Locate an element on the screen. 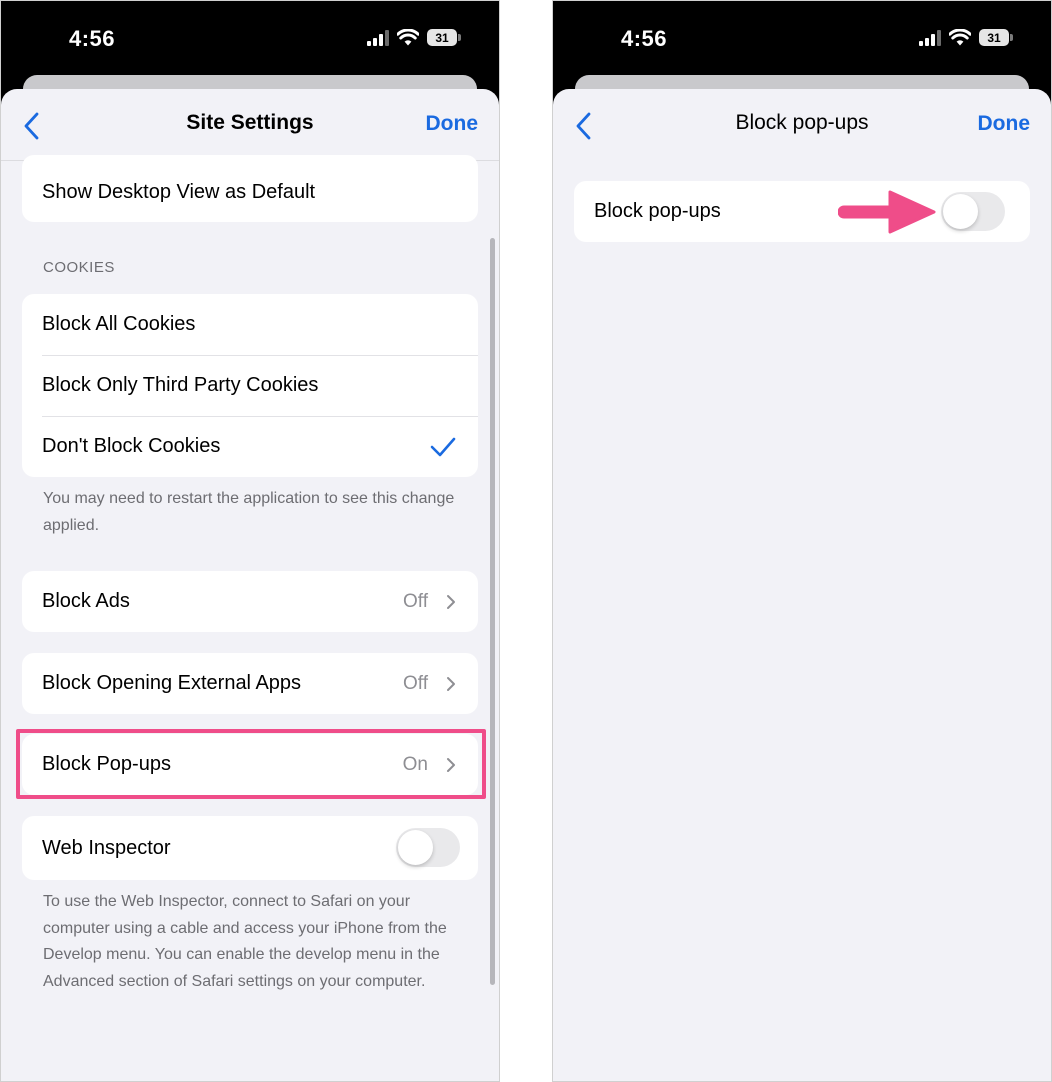  web-inspector-group: Web Inspector is located at coordinates (250, 848).